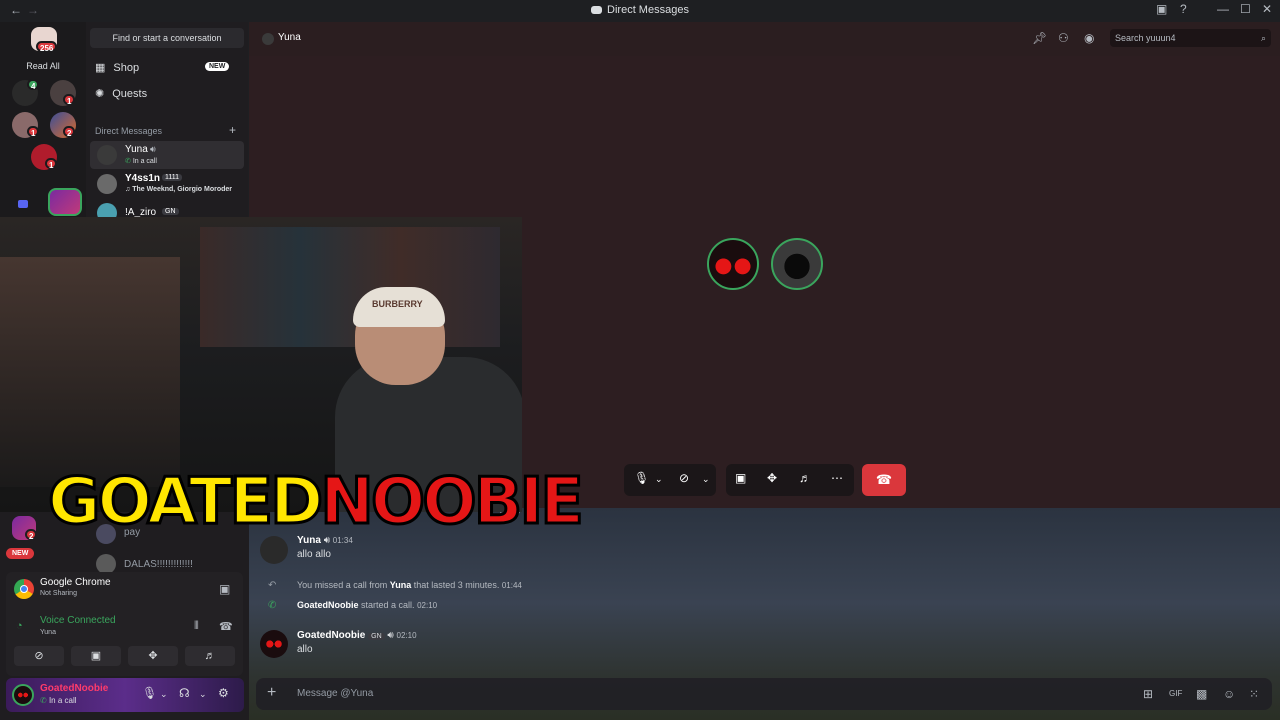 The height and width of the screenshot is (720, 1280). Describe the element at coordinates (1254, 694) in the screenshot. I see `apps-icon: ⁙` at that location.